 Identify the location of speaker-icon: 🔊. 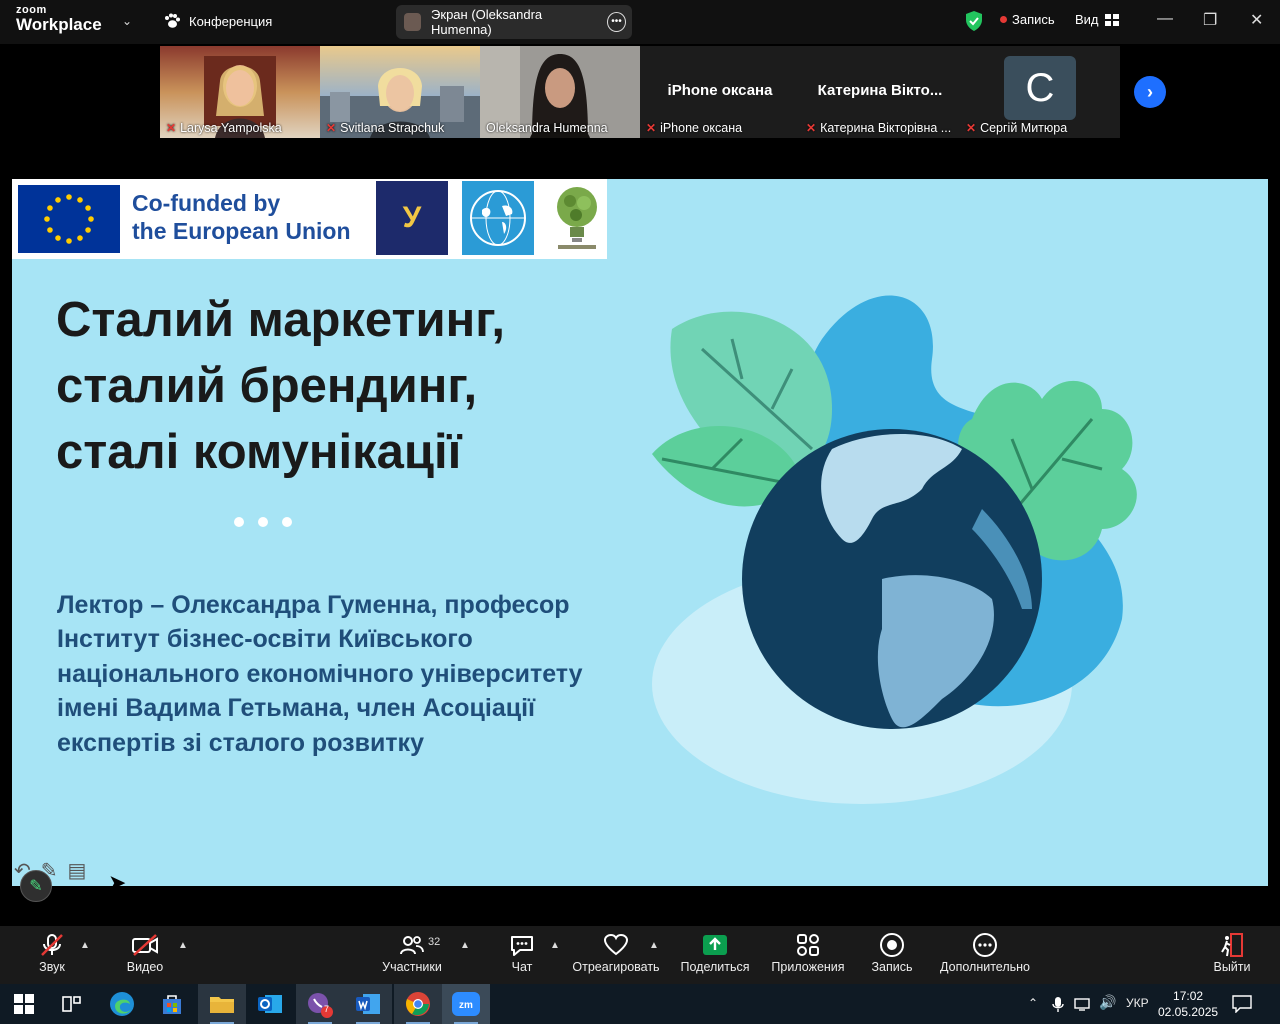
(1107, 1002).